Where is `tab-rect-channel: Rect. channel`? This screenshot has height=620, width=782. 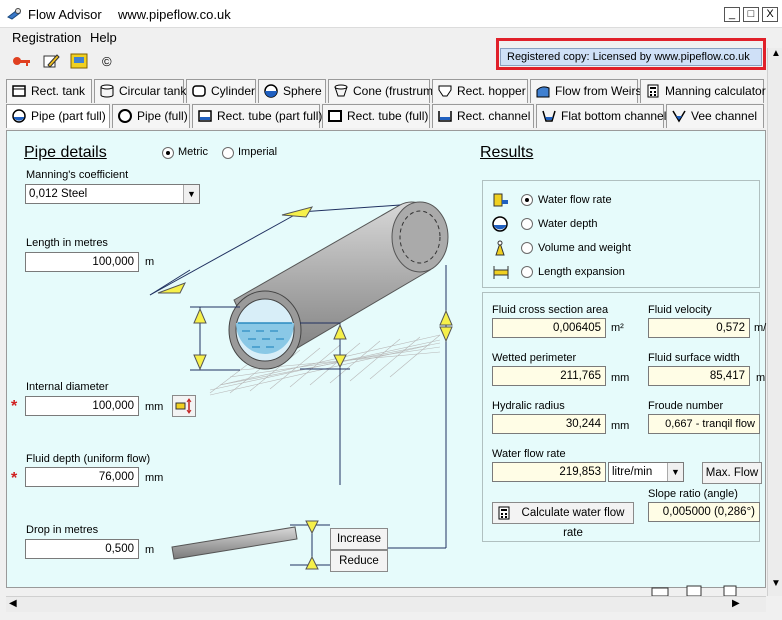 tab-rect-channel: Rect. channel is located at coordinates (483, 116).